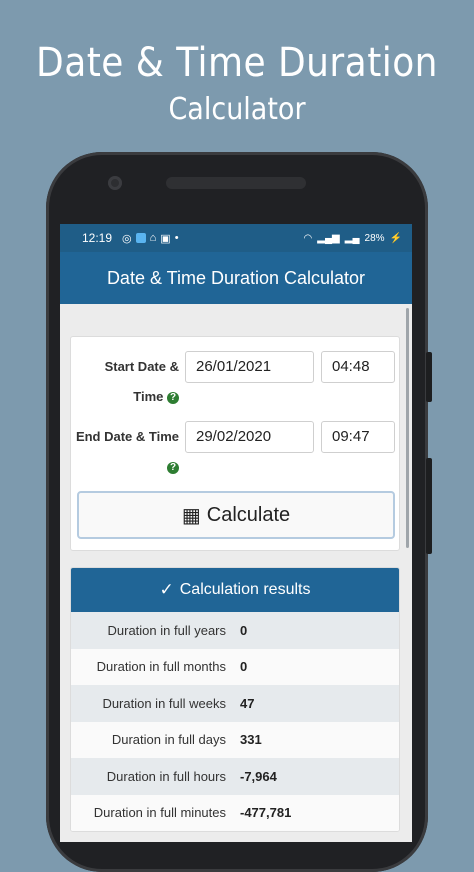 This screenshot has height=872, width=474. What do you see at coordinates (237, 109) in the screenshot?
I see `promo-subtitle: Calculator` at bounding box center [237, 109].